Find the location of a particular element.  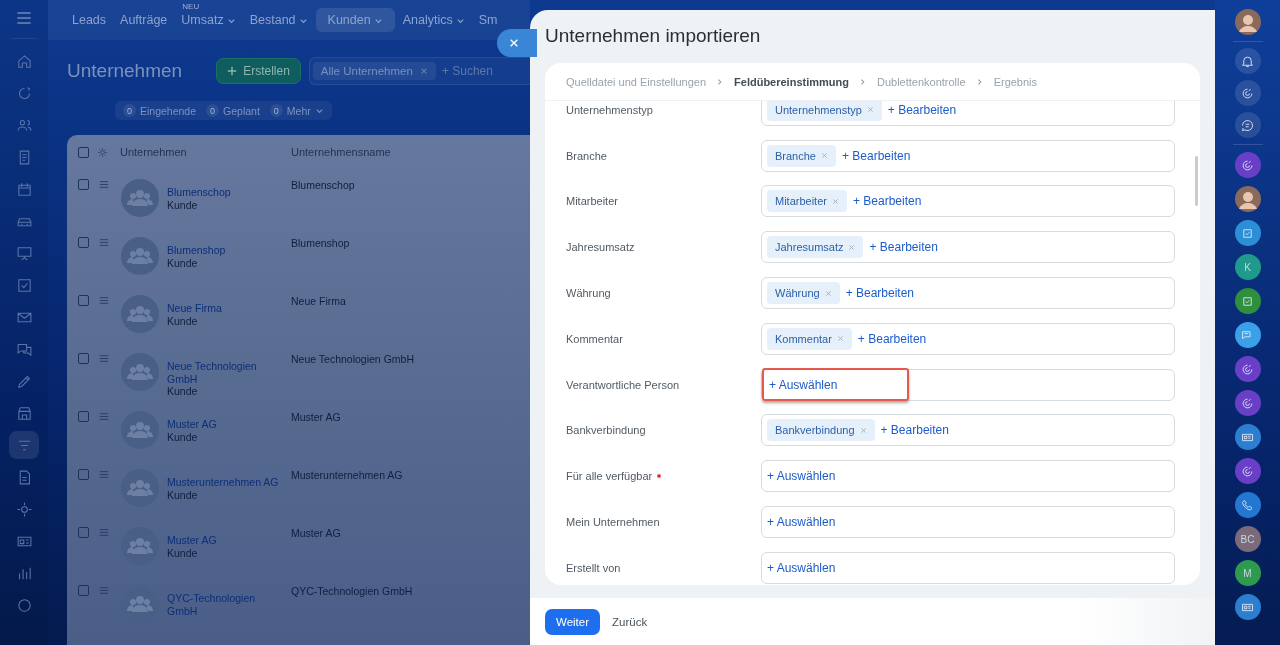

field-tag: Kommentar is located at coordinates (809, 338).